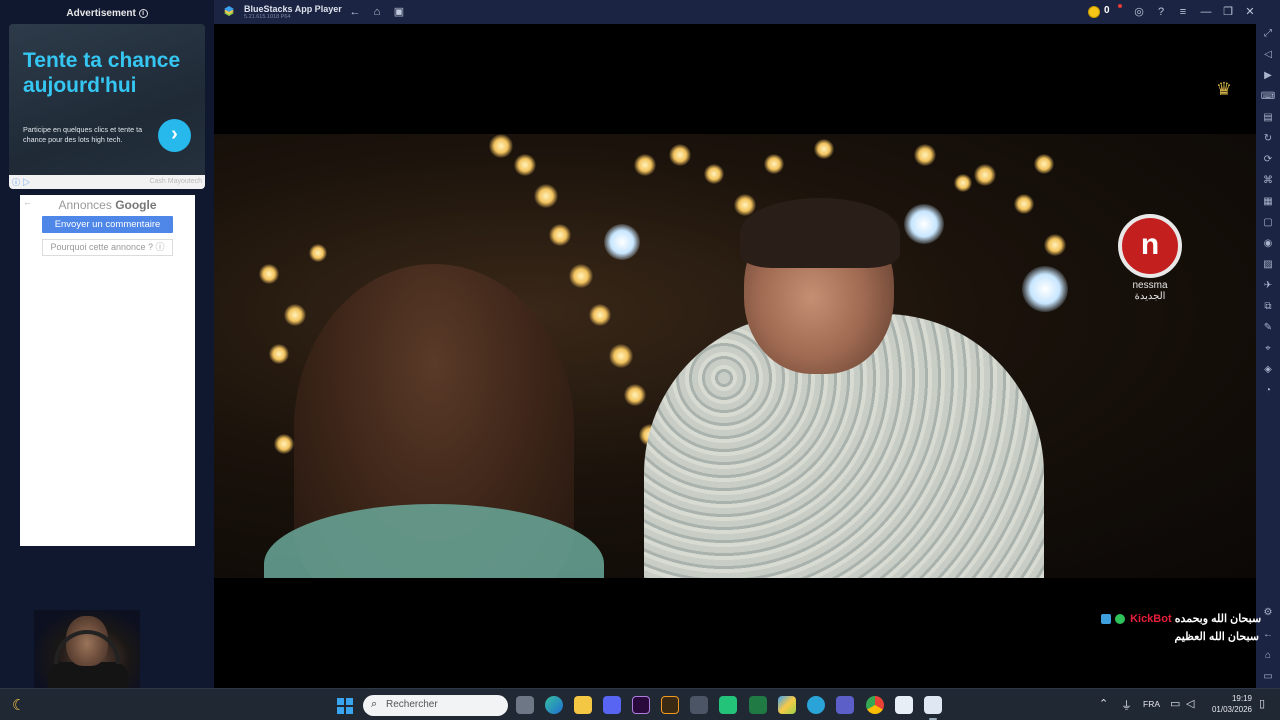  I want to click on recent-apps-icon: ▣, so click(399, 12).